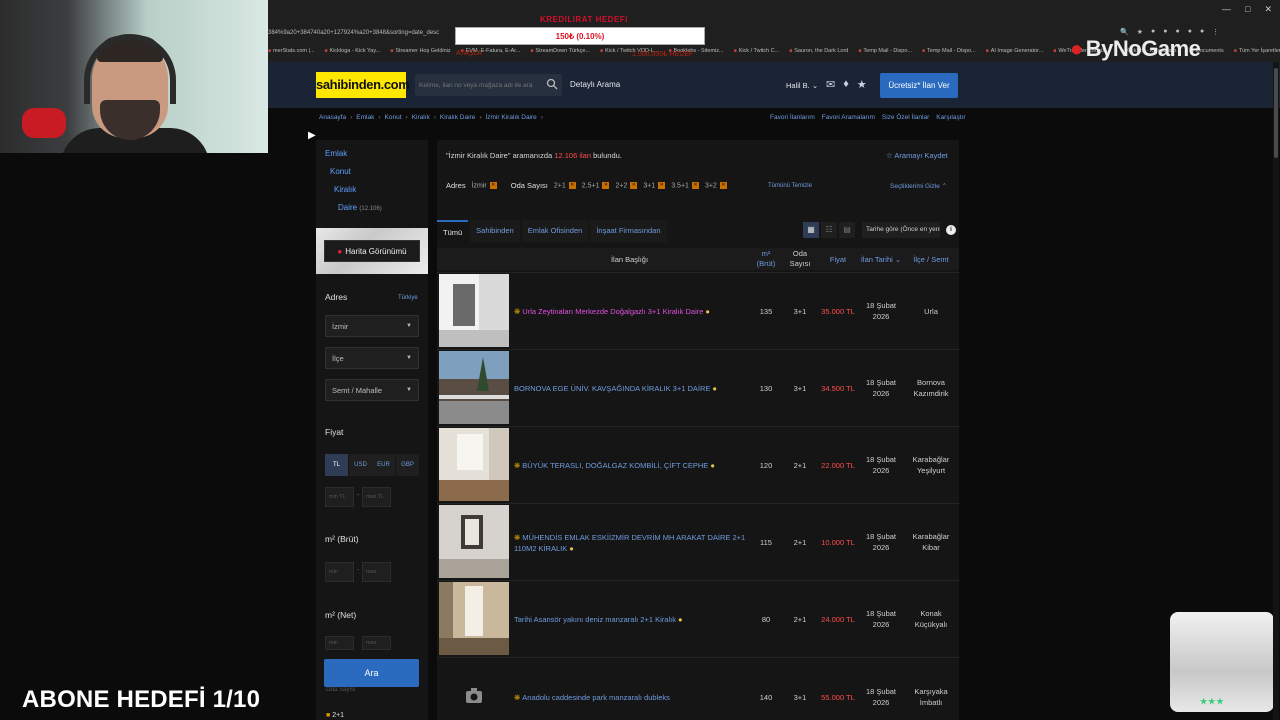 The width and height of the screenshot is (1280, 720). What do you see at coordinates (360, 207) in the screenshot?
I see `category-daire: Daire (12.106)` at bounding box center [360, 207].